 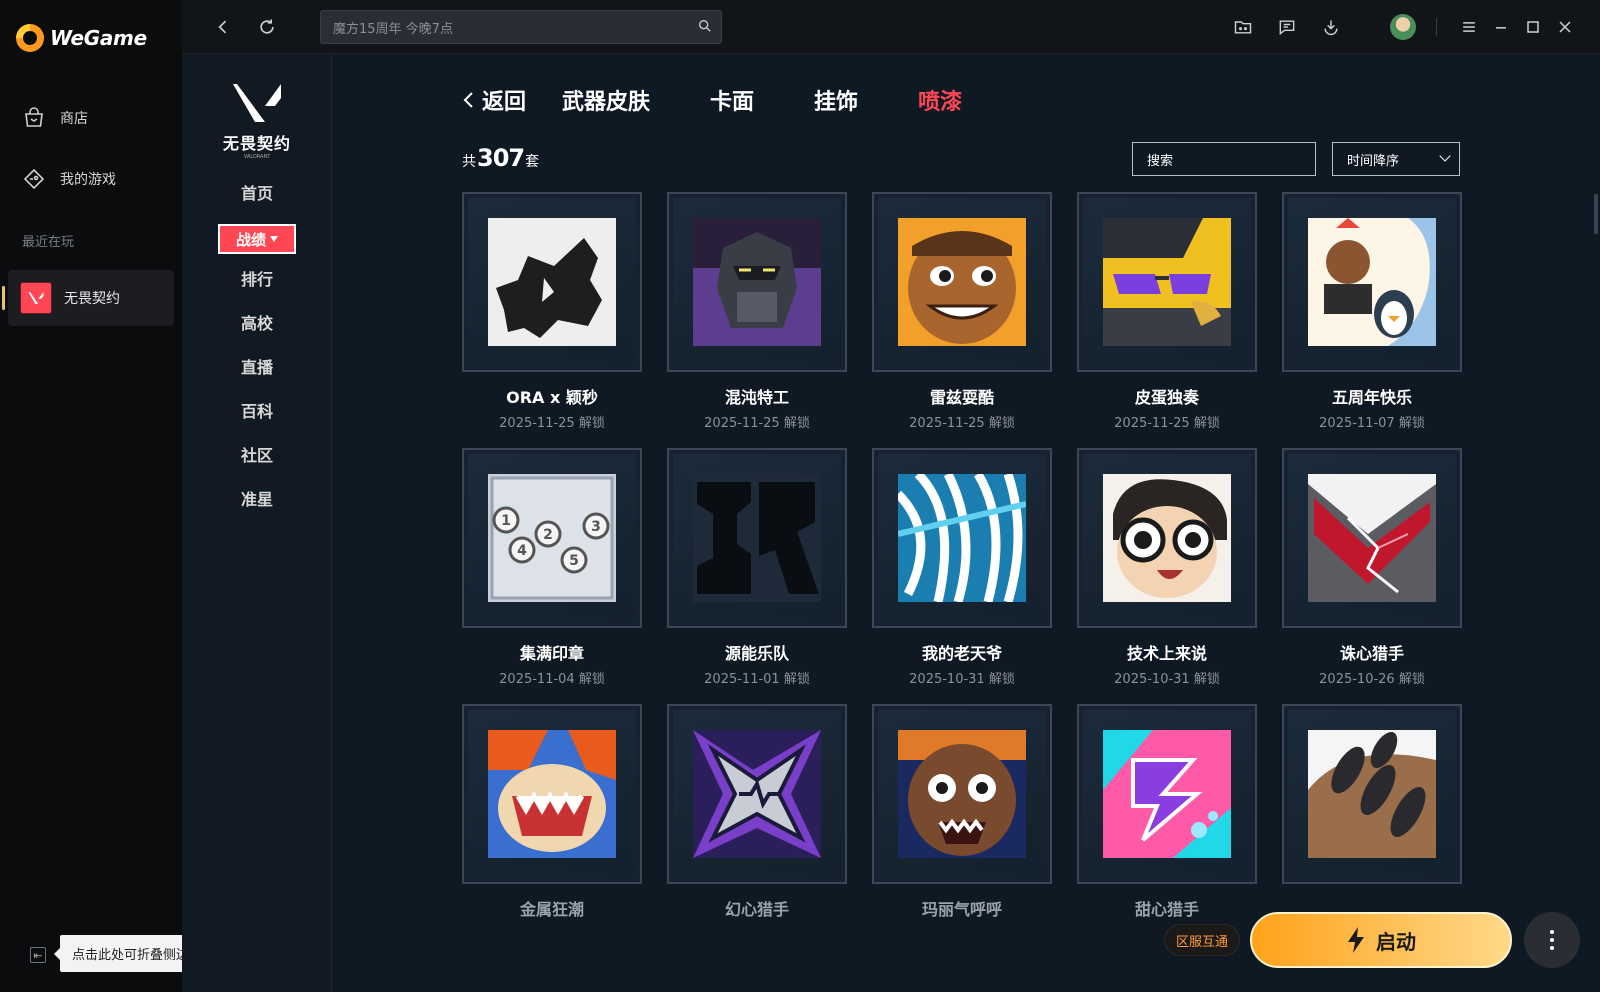 I want to click on spray-card: 玛丽气呼呼, so click(x=962, y=814).